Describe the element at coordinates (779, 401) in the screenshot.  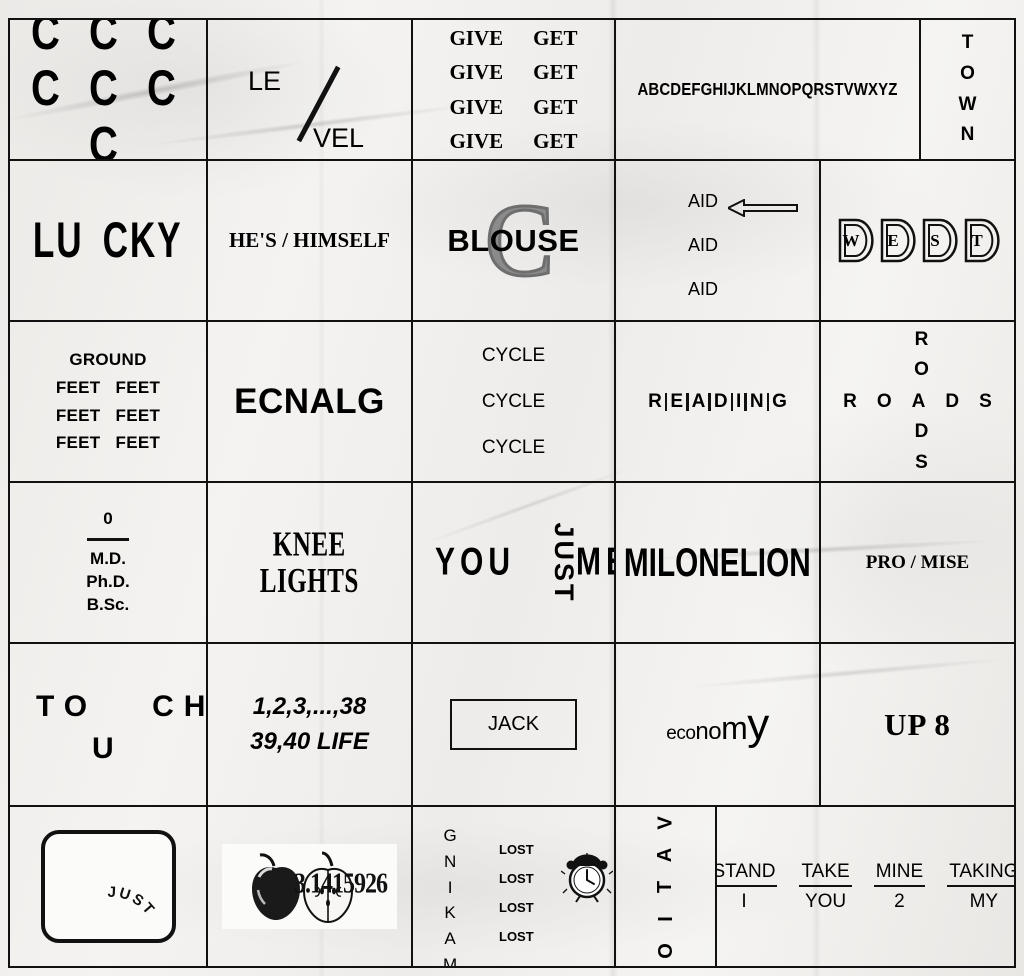
I see `letter: G` at that location.